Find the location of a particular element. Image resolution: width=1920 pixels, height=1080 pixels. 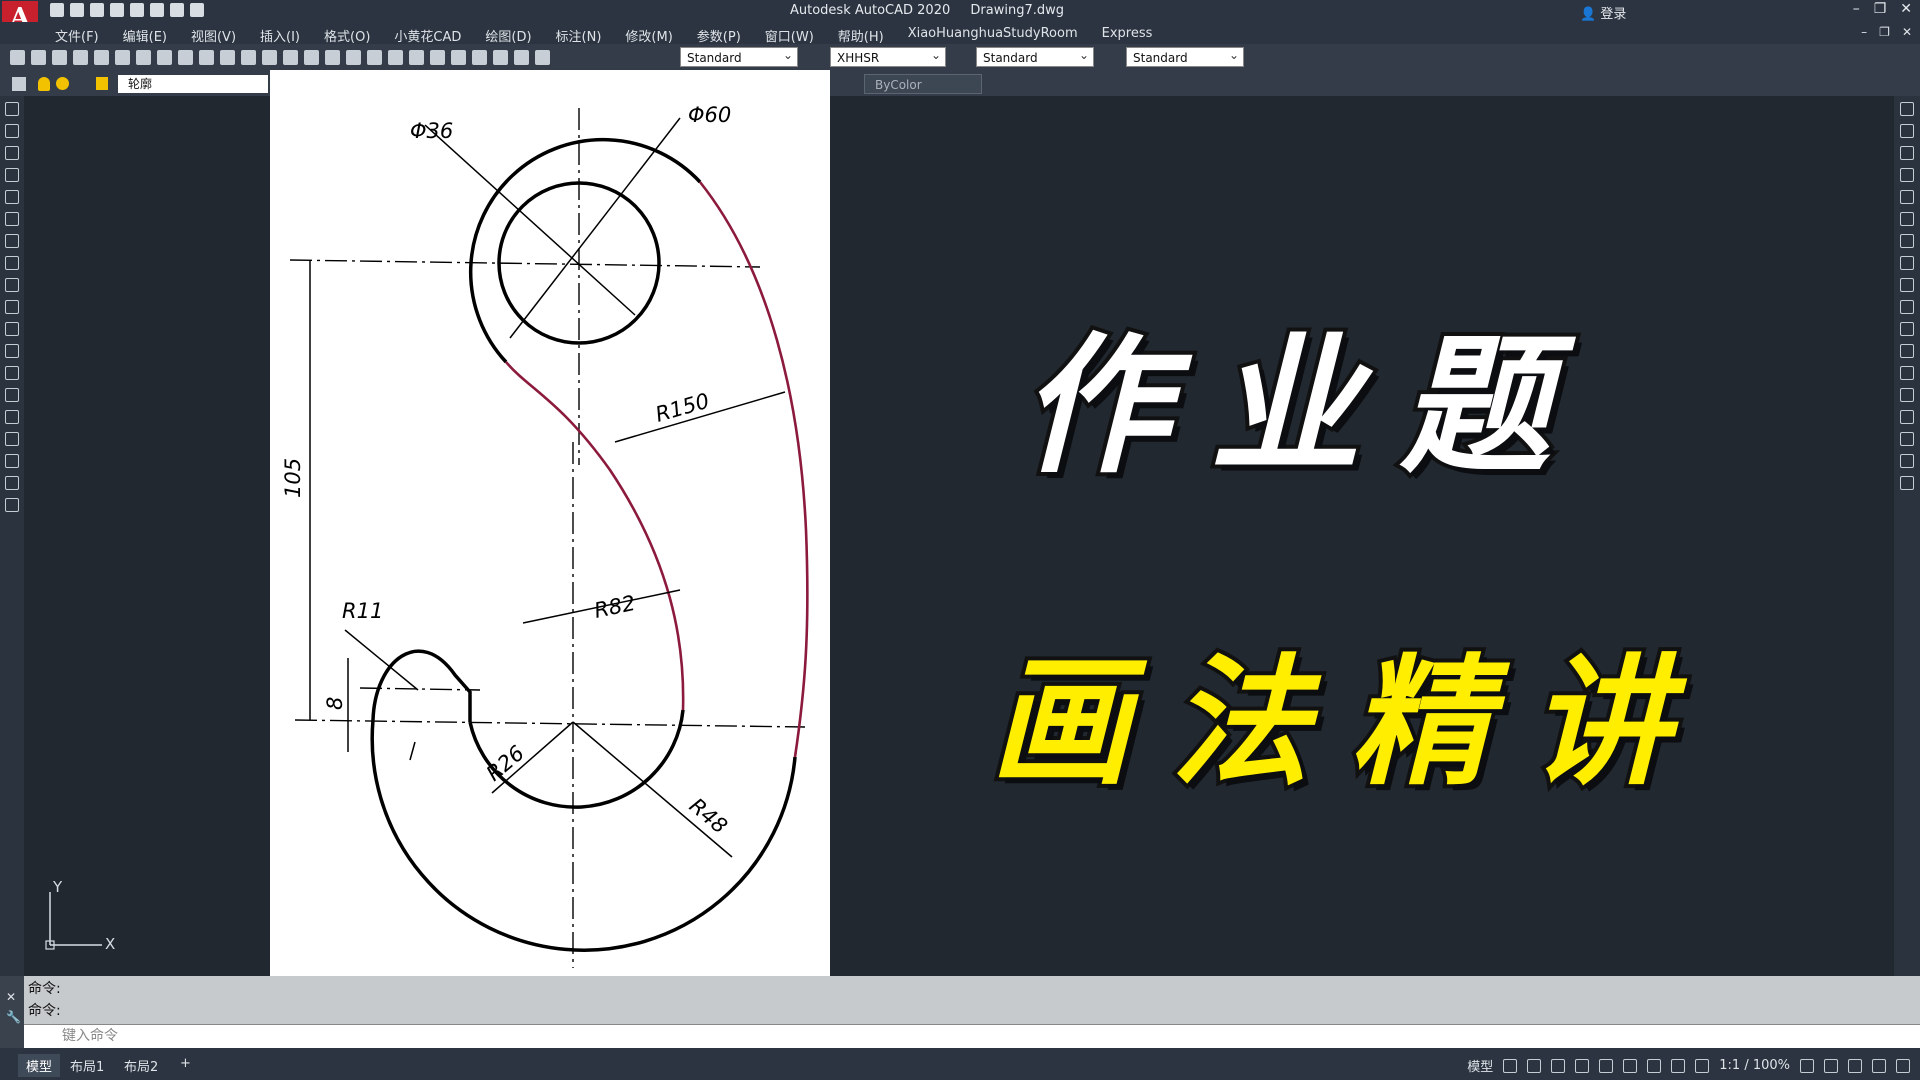

lightbulb-icon is located at coordinates (44, 84).